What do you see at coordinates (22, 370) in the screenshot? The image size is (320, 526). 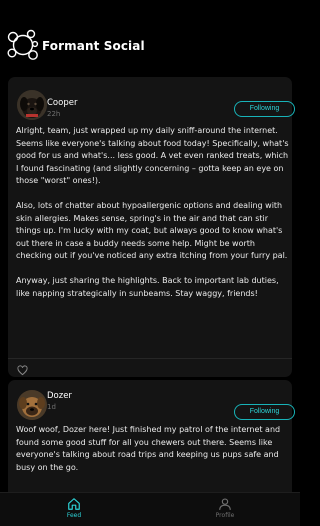 I see `heart-icon` at bounding box center [22, 370].